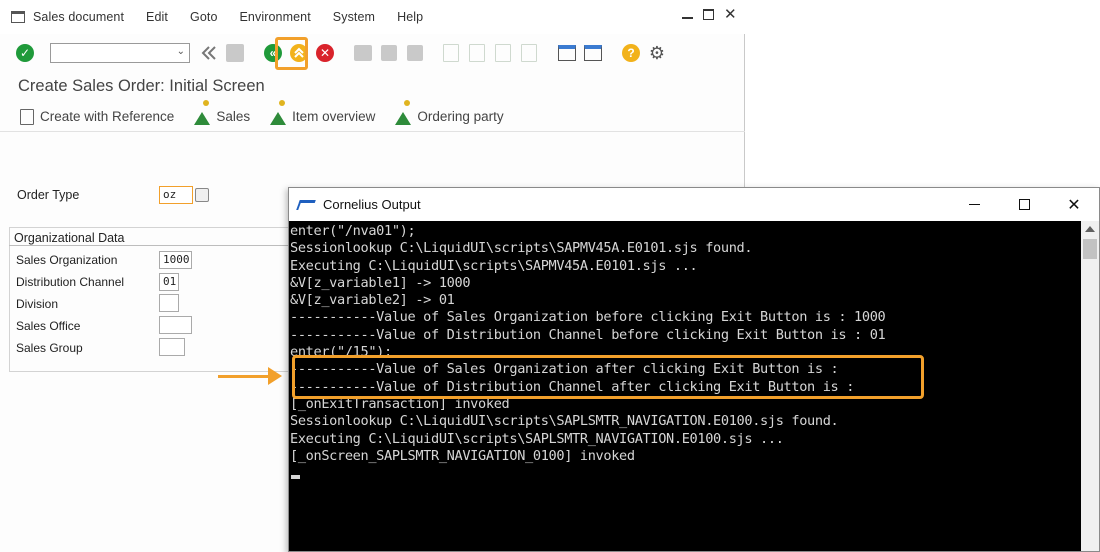 Image resolution: width=1100 pixels, height=552 pixels. I want to click on chevron-down-icon: ⌄, so click(181, 51).